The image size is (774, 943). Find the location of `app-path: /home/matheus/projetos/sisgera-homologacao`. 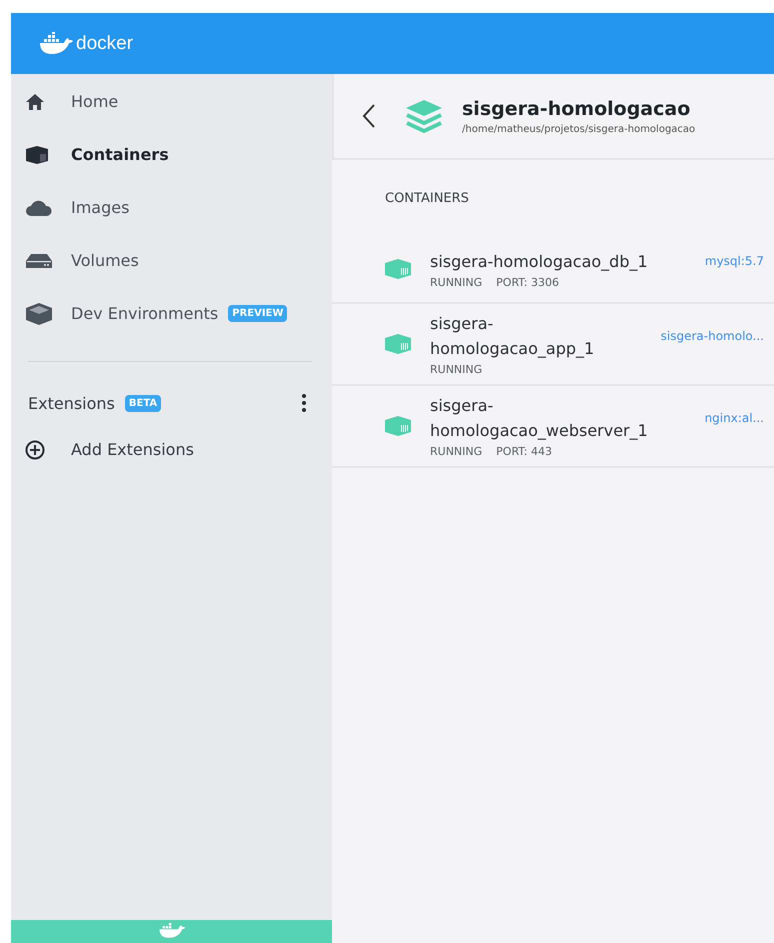

app-path: /home/matheus/projetos/sisgera-homologacao is located at coordinates (579, 129).